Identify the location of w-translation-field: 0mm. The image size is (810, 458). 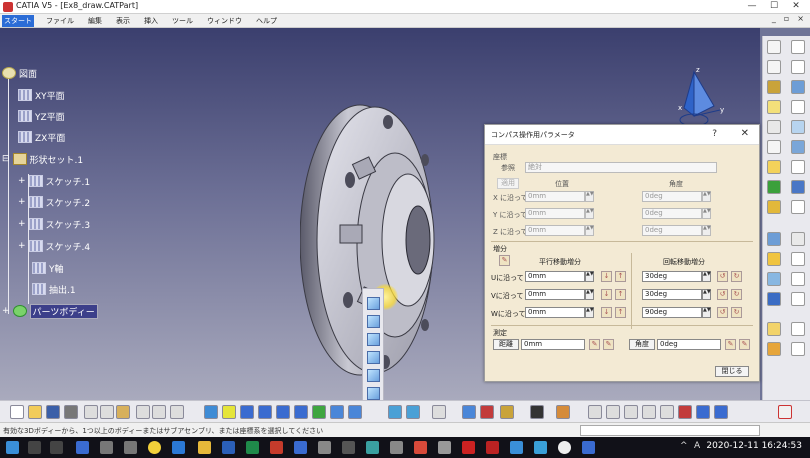
(555, 312).